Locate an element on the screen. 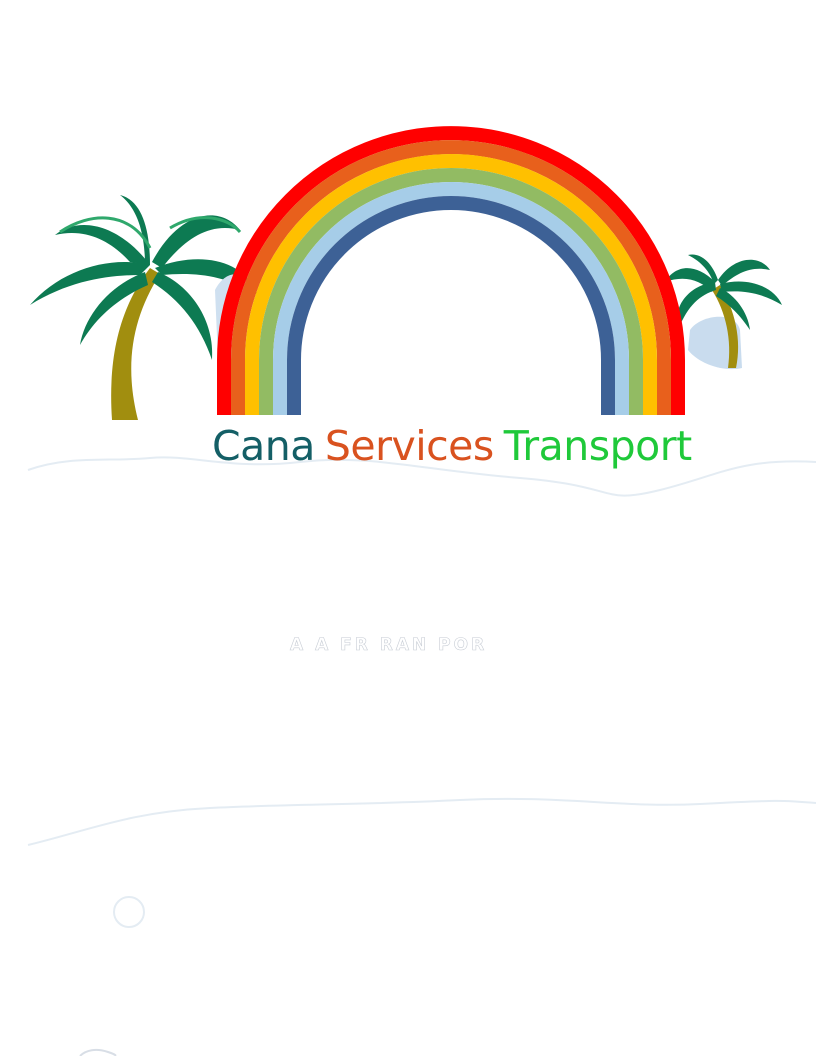 The height and width of the screenshot is (1056, 816). brand-word-transport: Transport is located at coordinates (597, 446).